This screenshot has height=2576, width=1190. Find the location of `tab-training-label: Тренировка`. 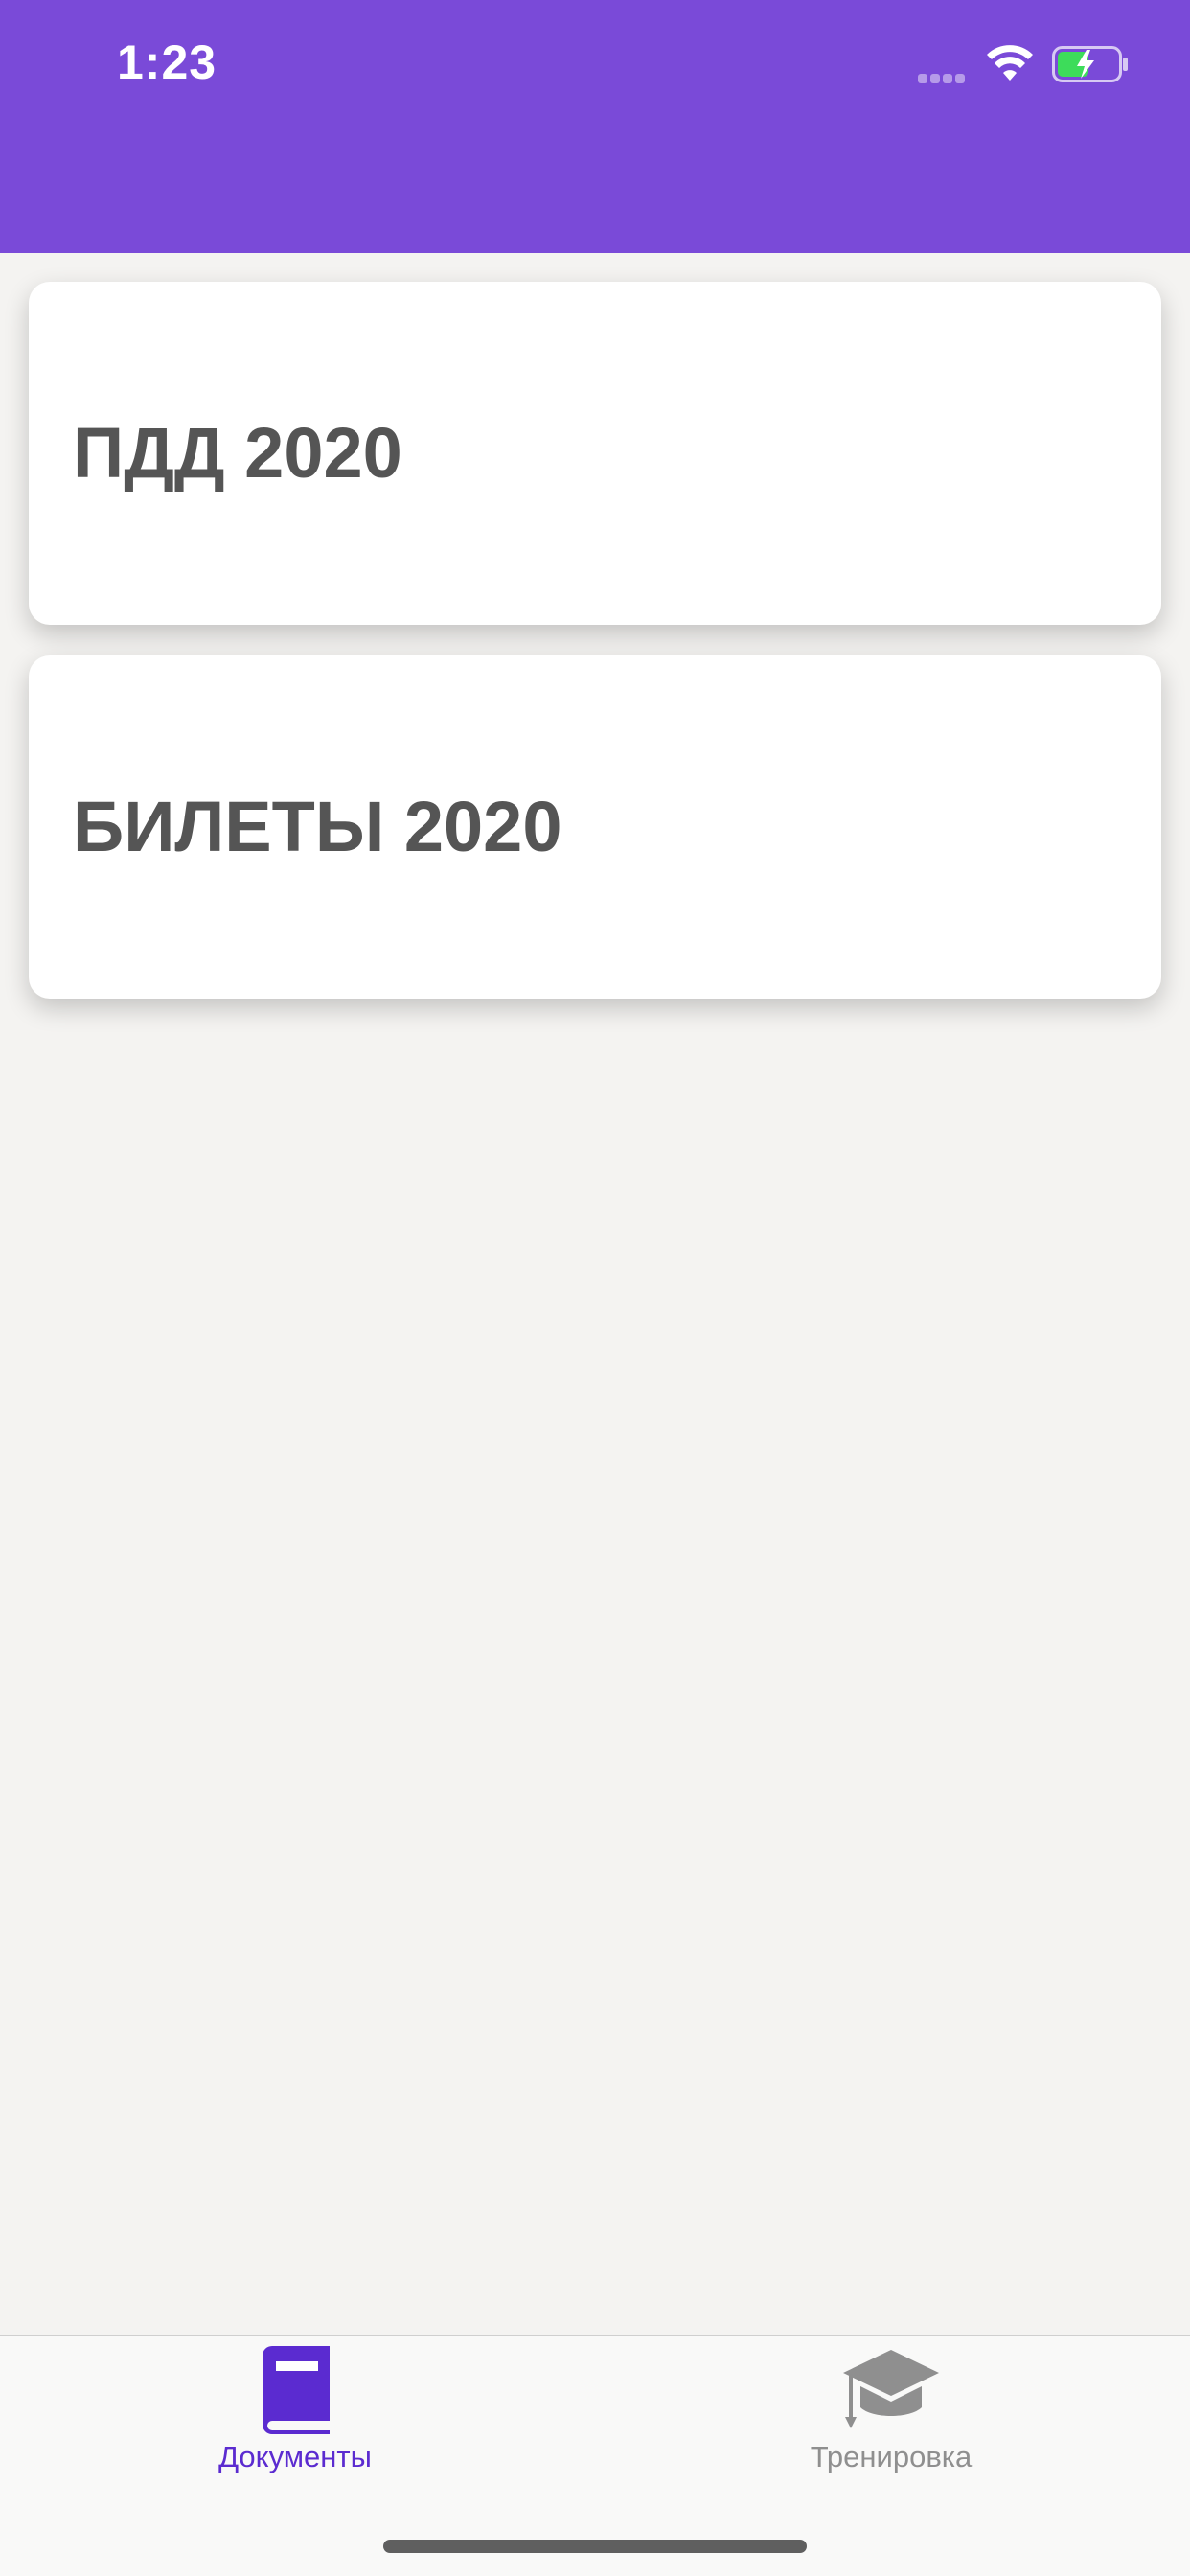

tab-training-label: Тренировка is located at coordinates (891, 2456).